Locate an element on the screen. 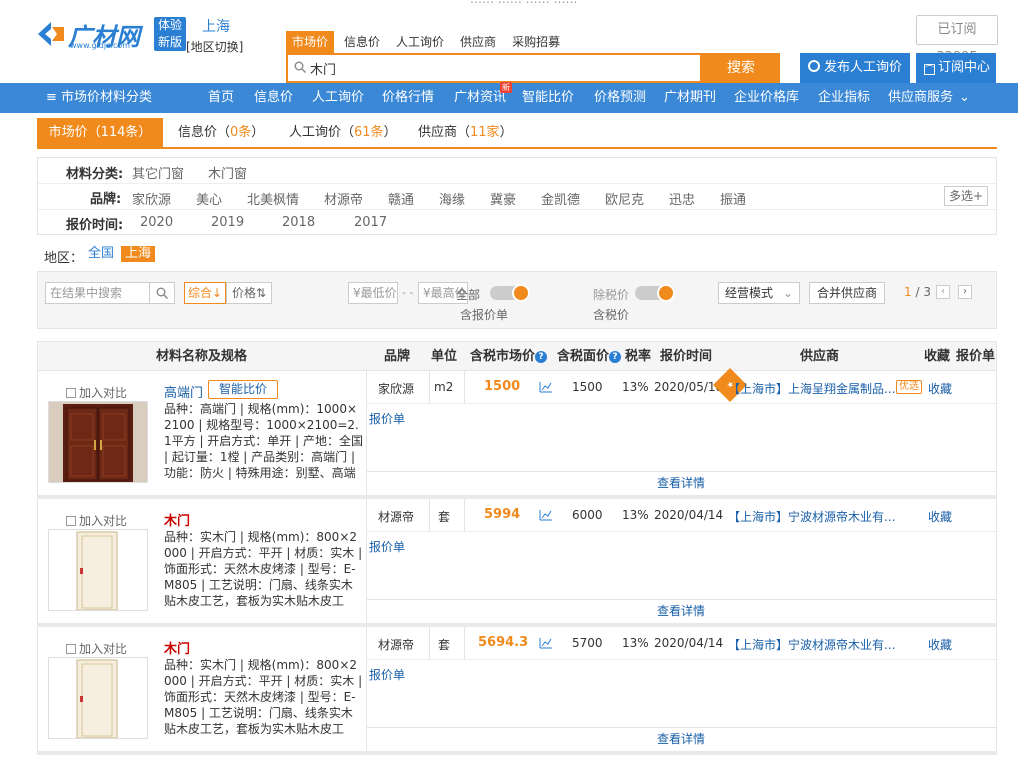 This screenshot has height=761, width=1018. column-divider is located at coordinates (464, 515).